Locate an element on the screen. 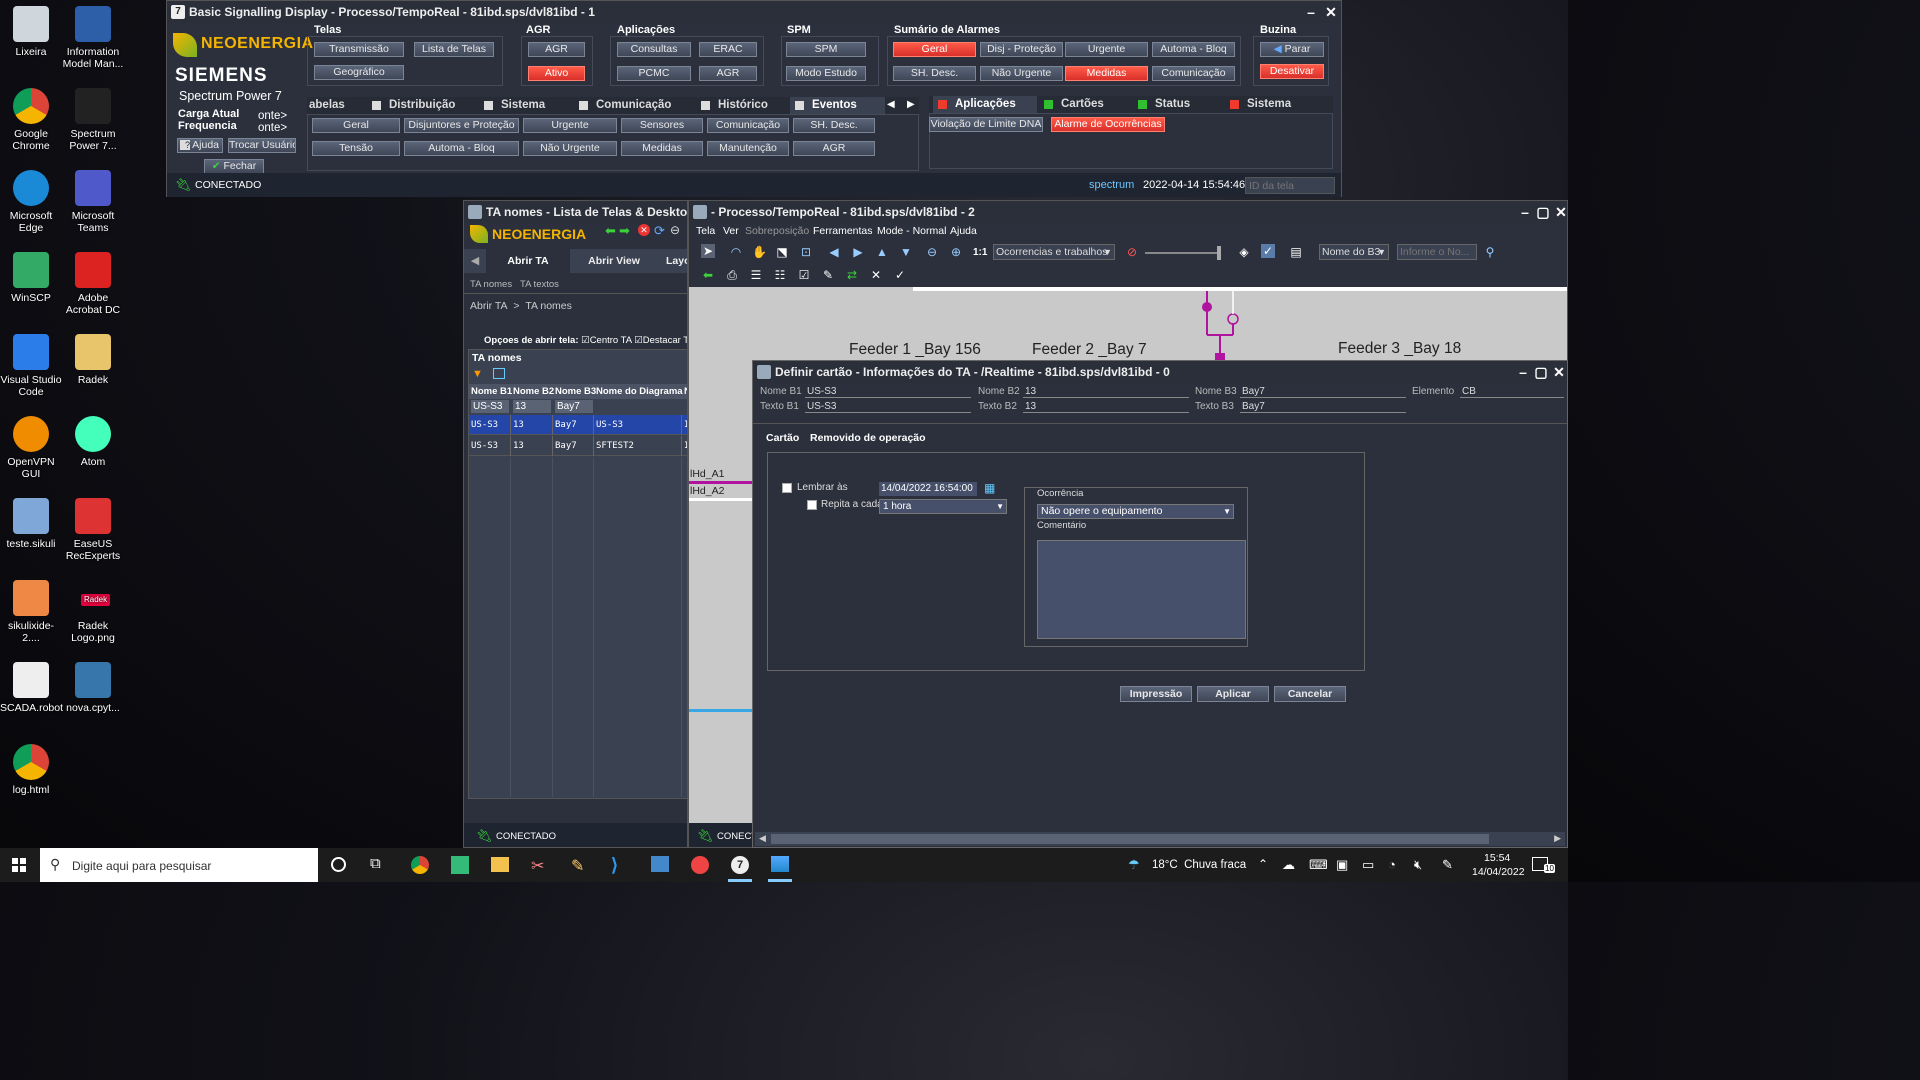 The image size is (1920, 1080). desktop-shortcut: SCADA.robot is located at coordinates (31, 688).